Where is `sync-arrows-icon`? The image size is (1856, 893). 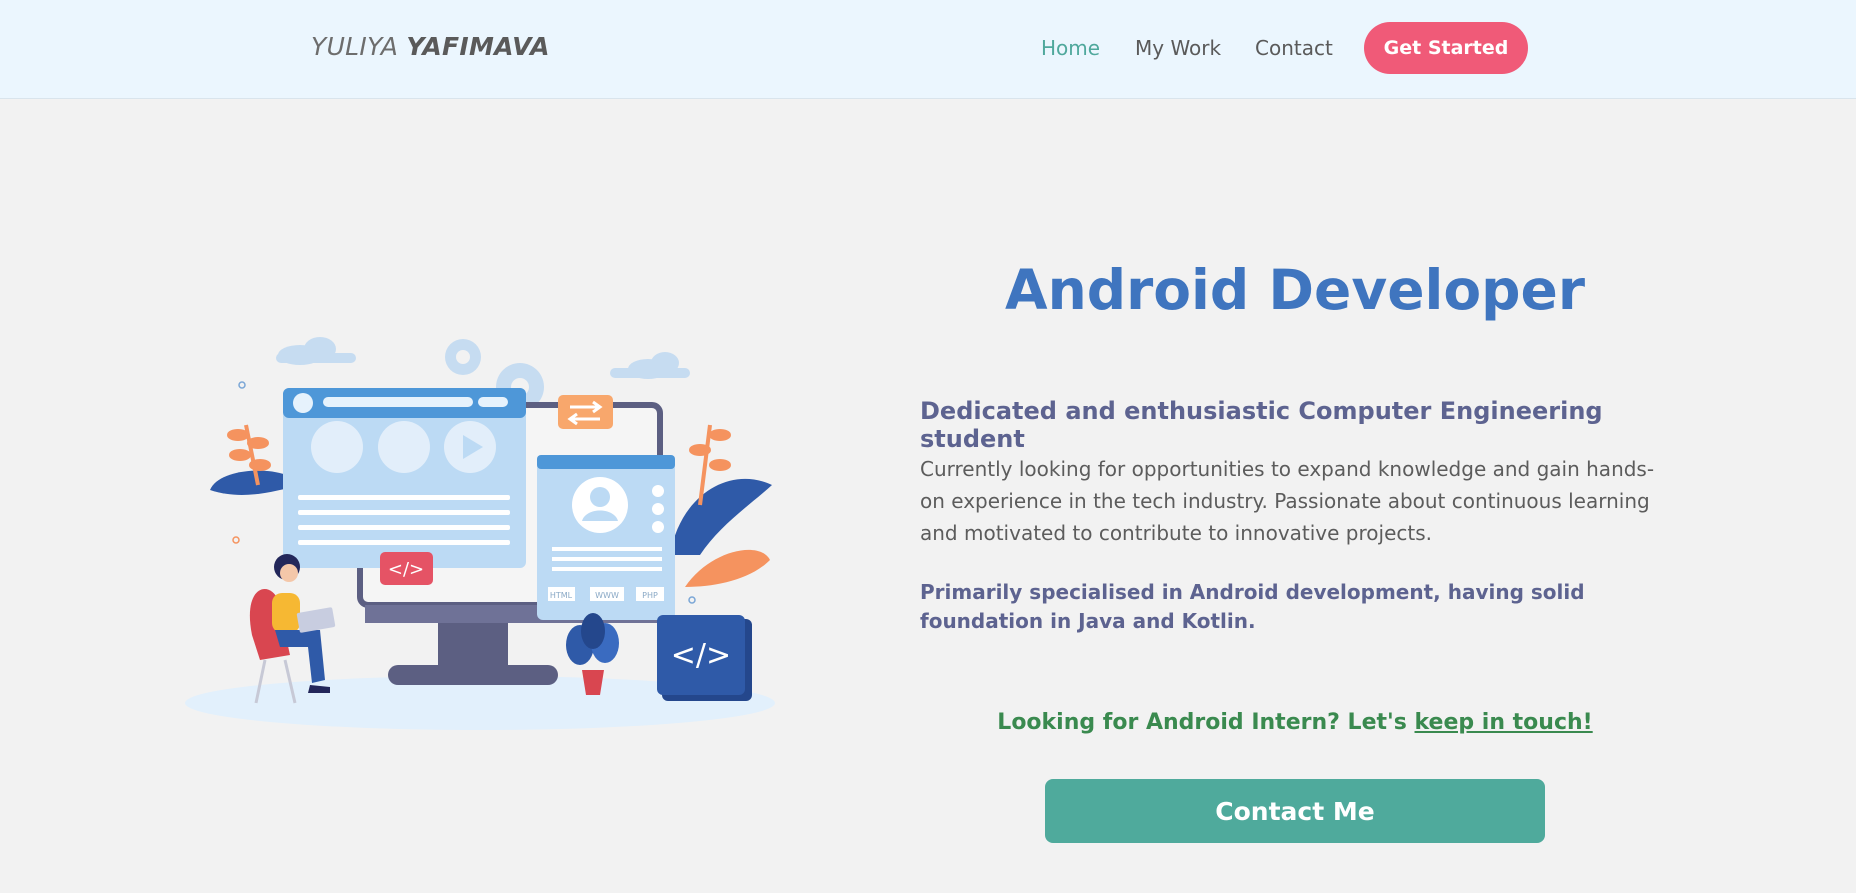
sync-arrows-icon is located at coordinates (585, 412).